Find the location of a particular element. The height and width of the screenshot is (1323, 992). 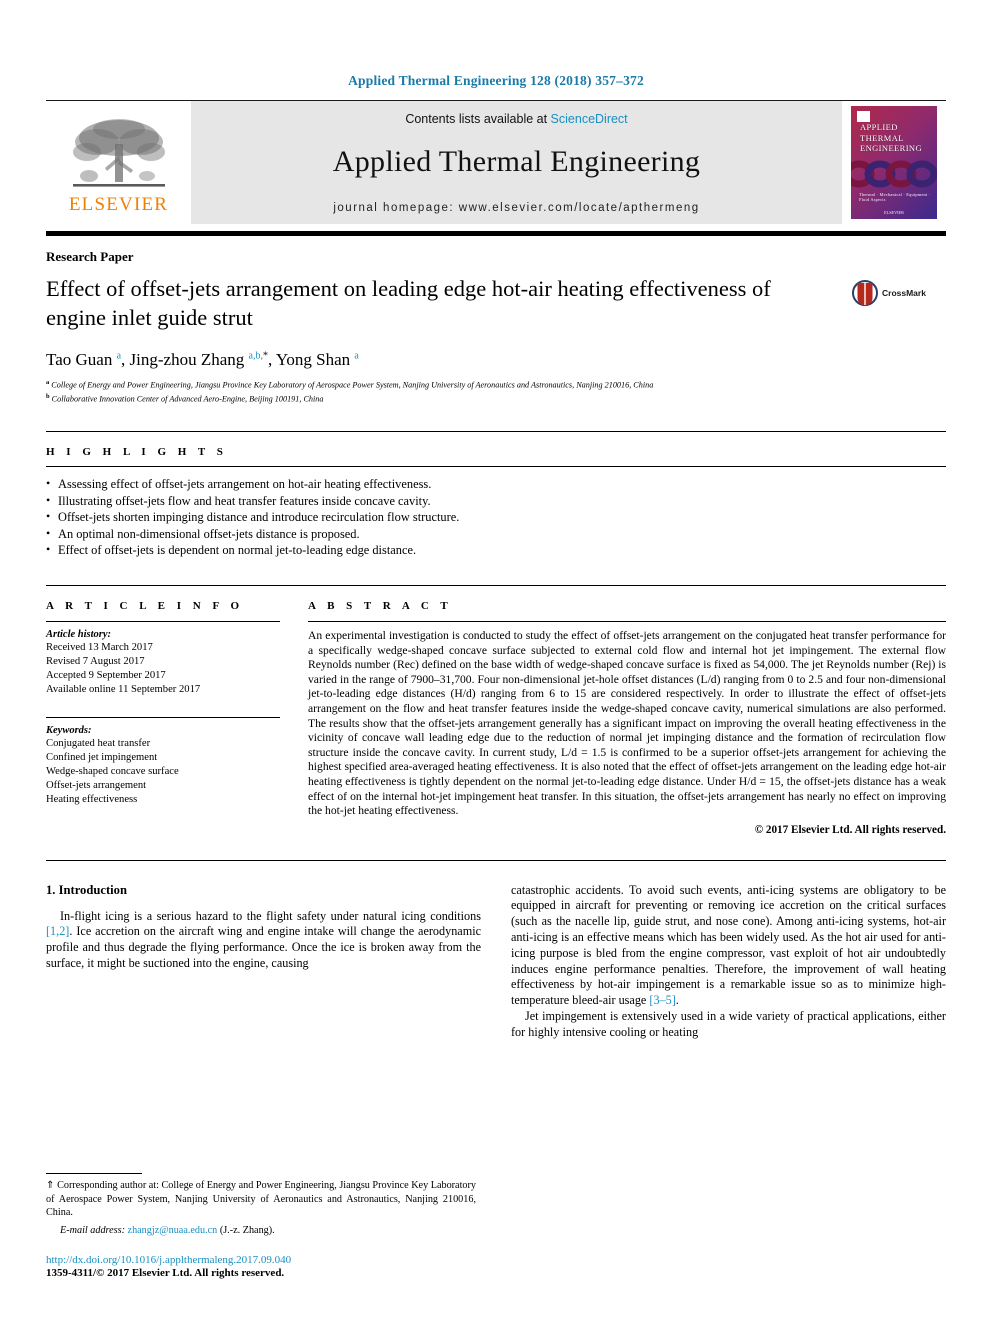

crossmark-icon is located at coordinates (865, 293).